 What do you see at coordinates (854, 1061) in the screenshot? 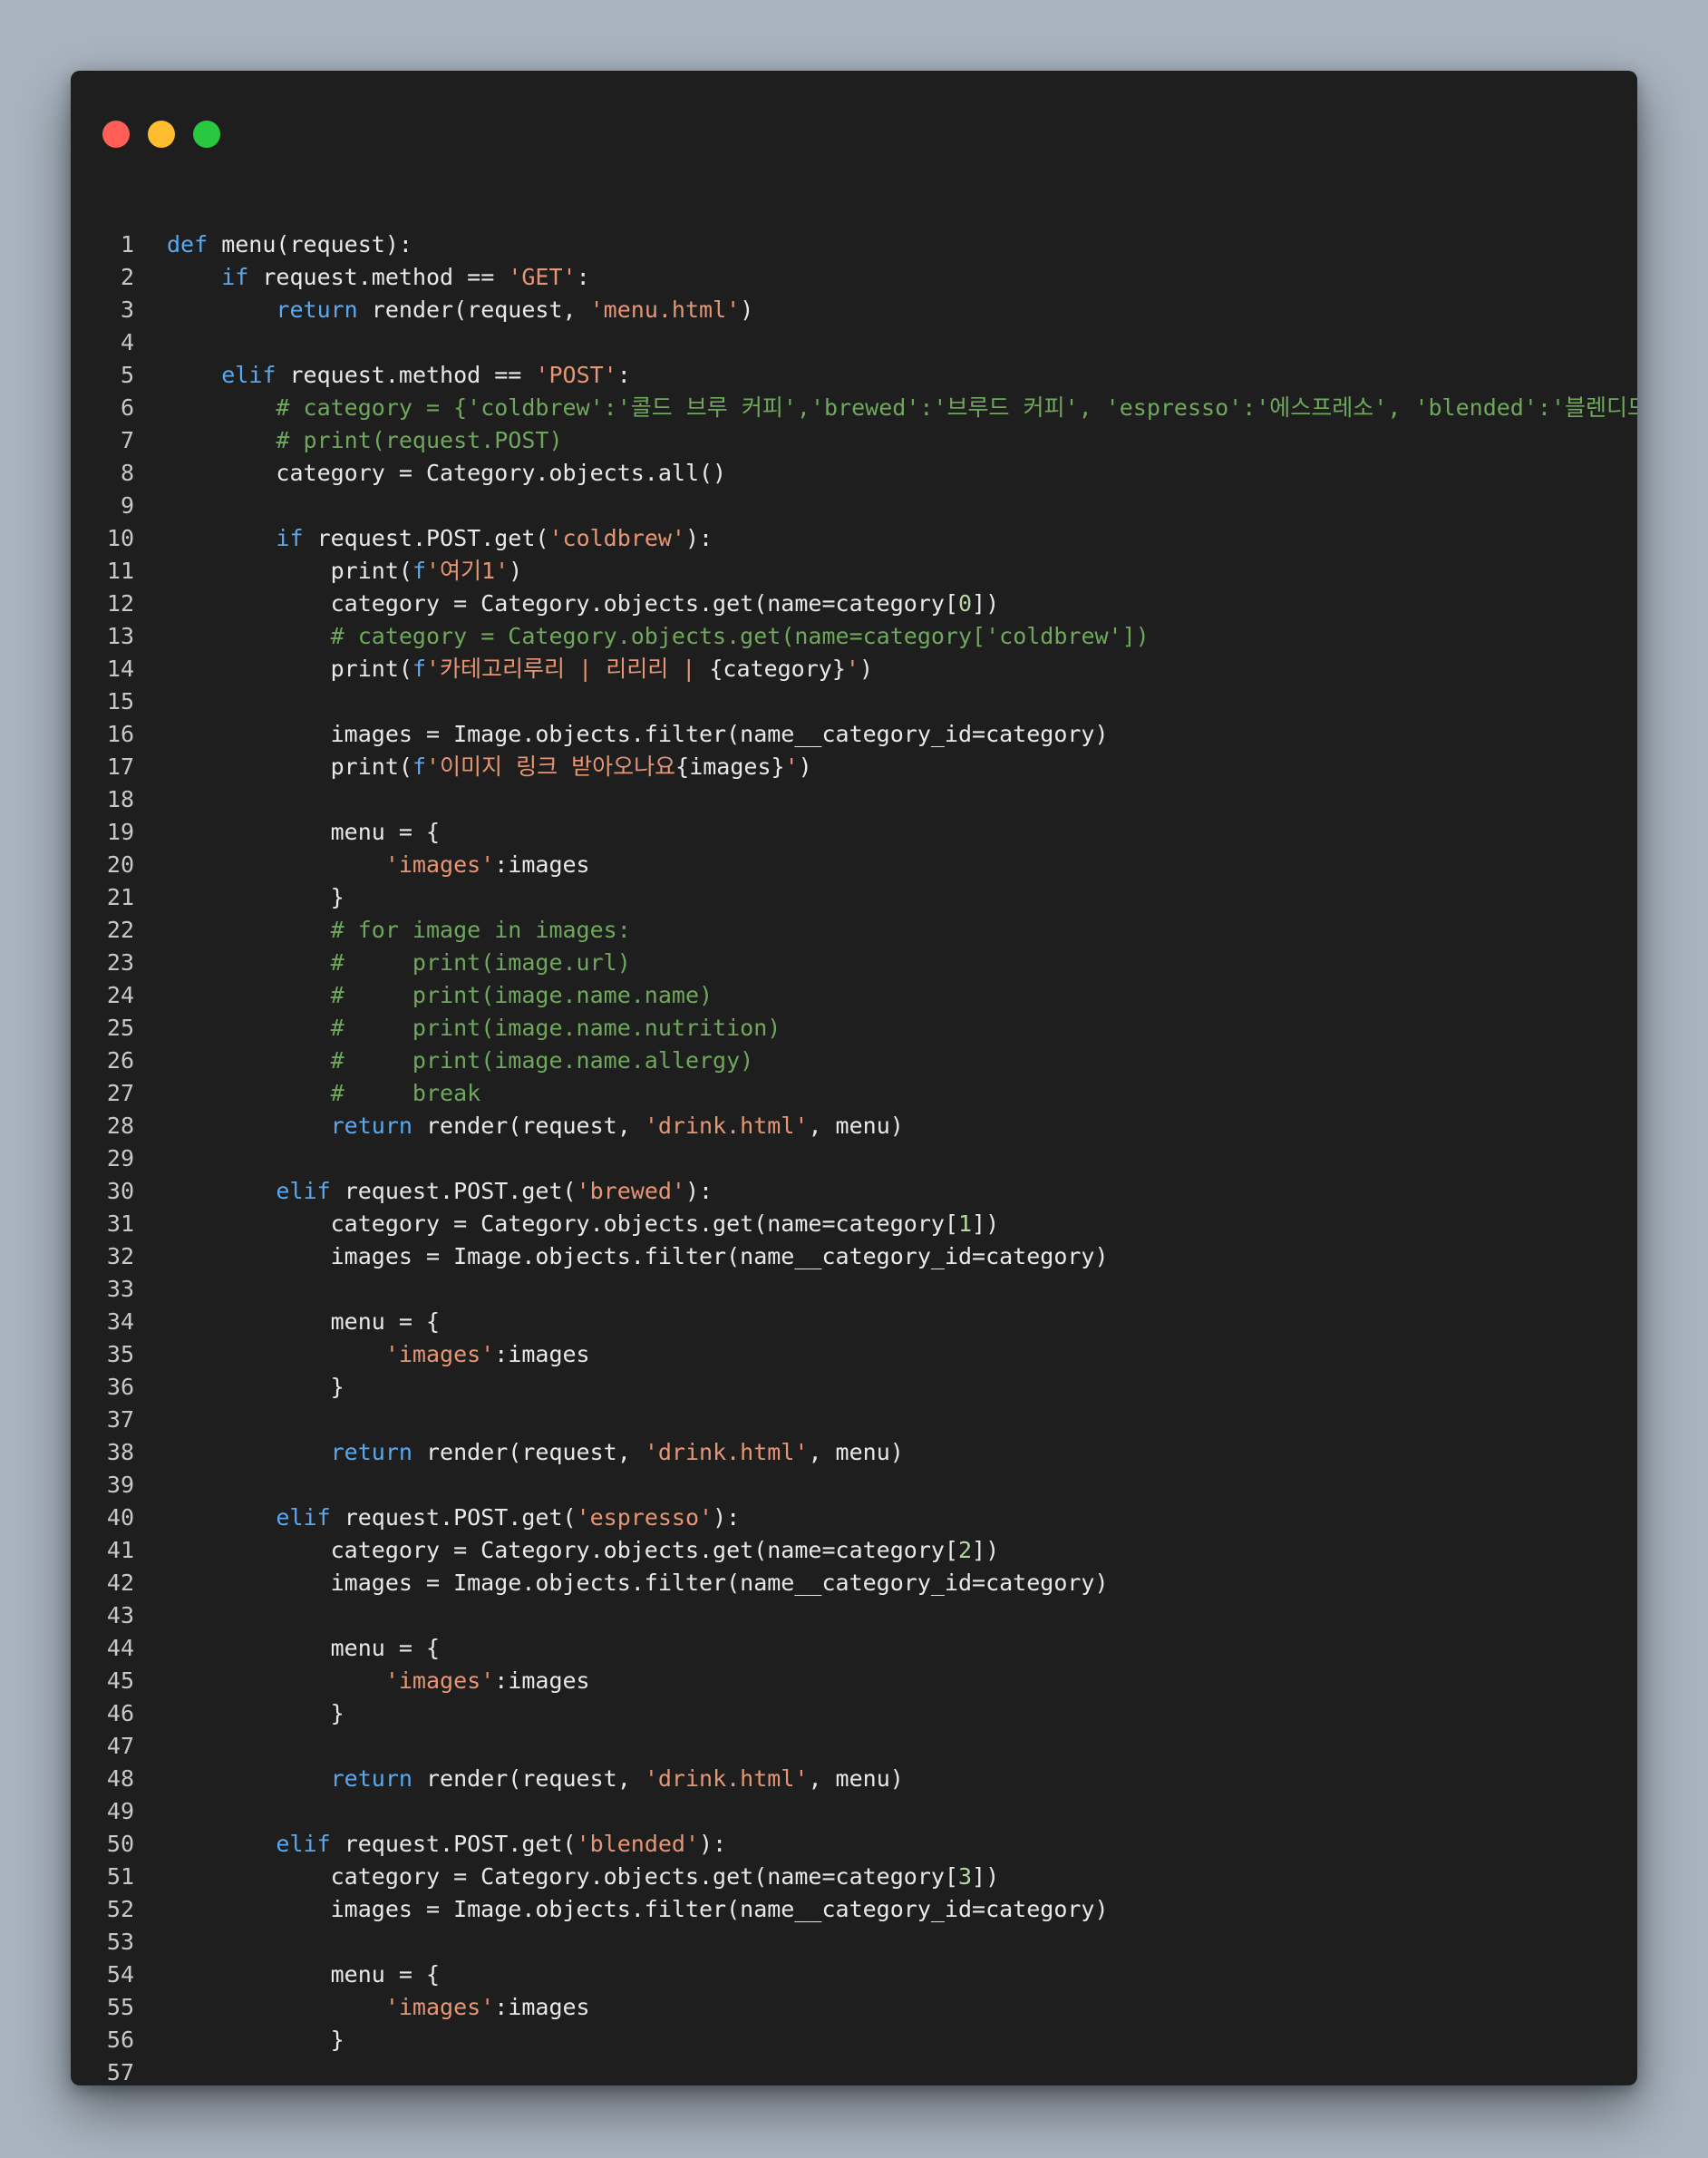
I see `code-line: 26 # print(image.name.allergy)` at bounding box center [854, 1061].